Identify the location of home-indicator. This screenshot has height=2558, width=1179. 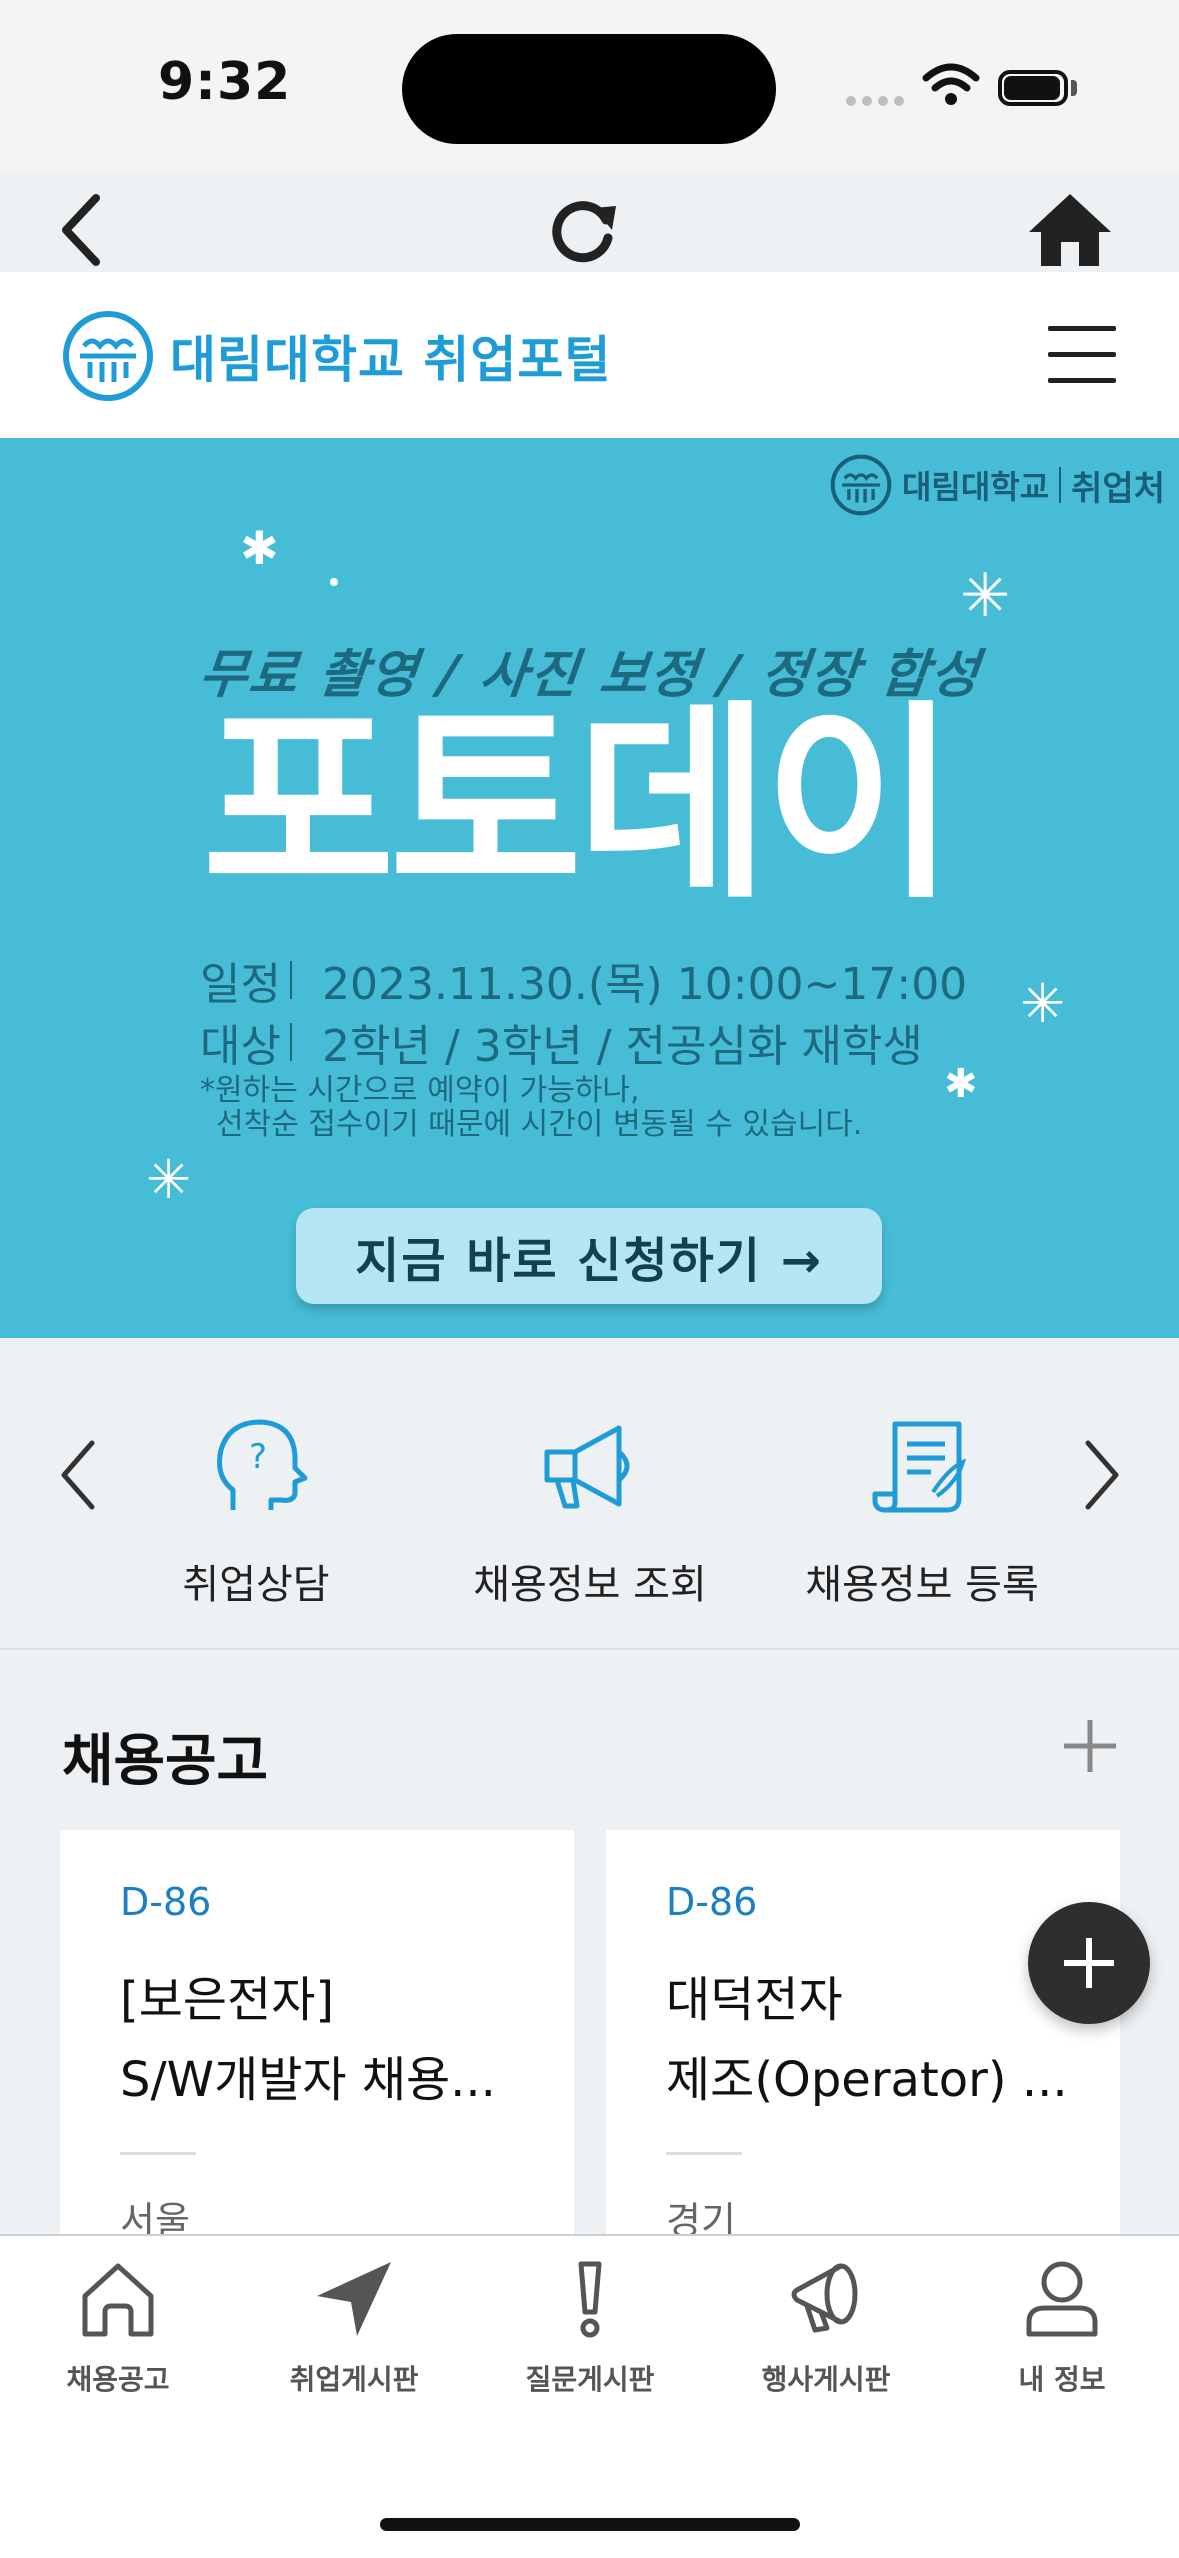
(590, 2524).